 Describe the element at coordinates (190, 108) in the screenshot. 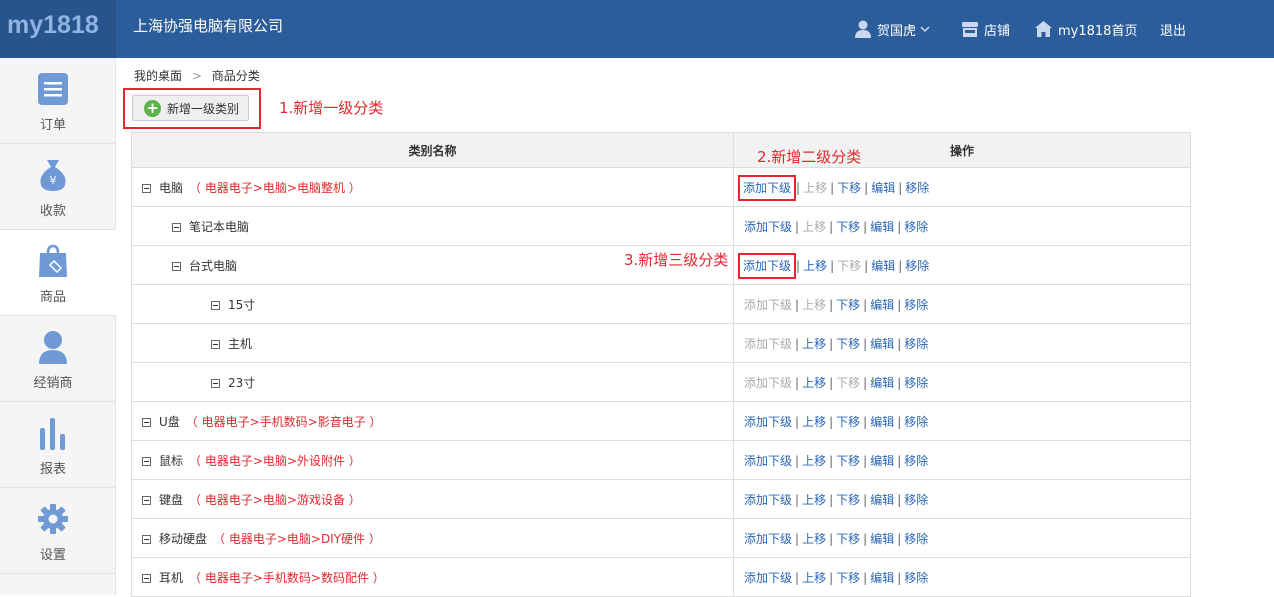

I see `add-top-category-button: + 新增一级类别` at that location.